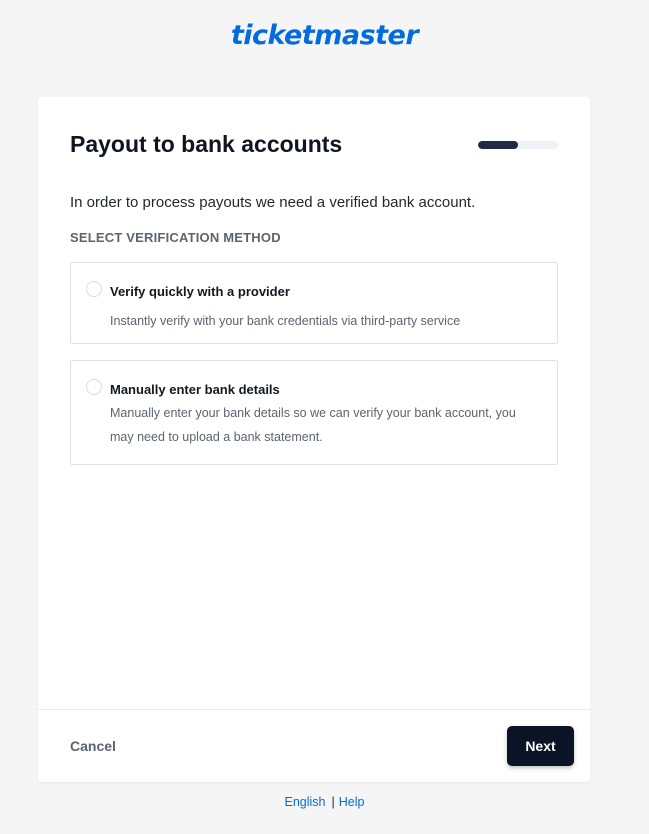 This screenshot has width=649, height=834. Describe the element at coordinates (540, 746) in the screenshot. I see `next-button: Next` at that location.